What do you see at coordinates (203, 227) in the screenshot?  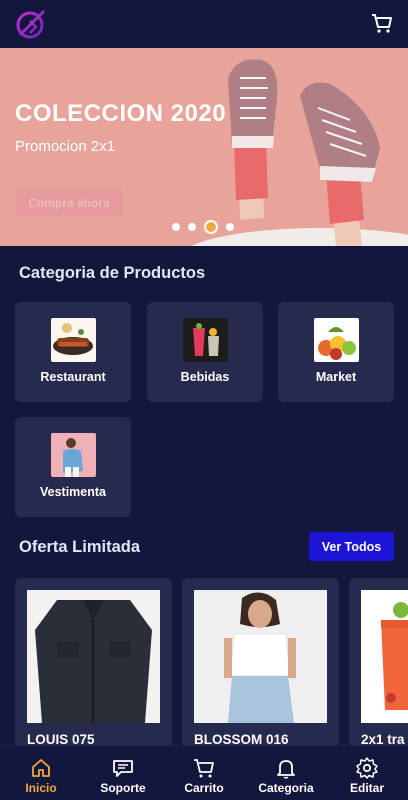 I see `carousel-dots` at bounding box center [203, 227].